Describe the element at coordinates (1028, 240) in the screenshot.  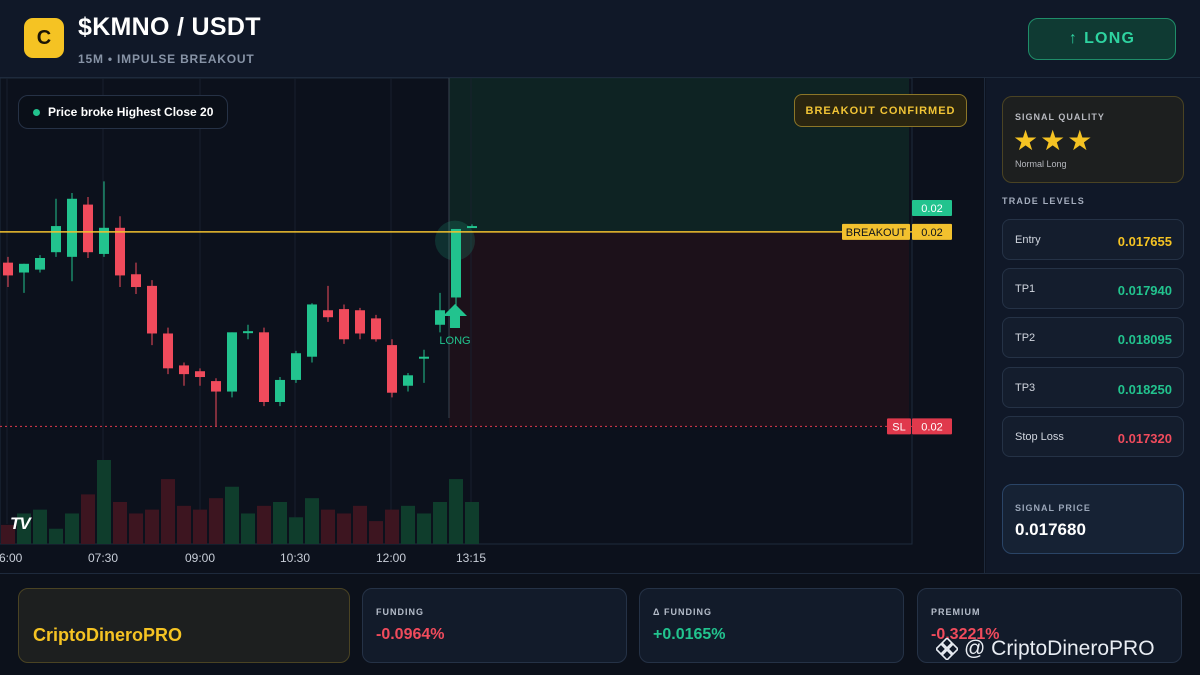
I see `trade-level-name: Entry` at that location.